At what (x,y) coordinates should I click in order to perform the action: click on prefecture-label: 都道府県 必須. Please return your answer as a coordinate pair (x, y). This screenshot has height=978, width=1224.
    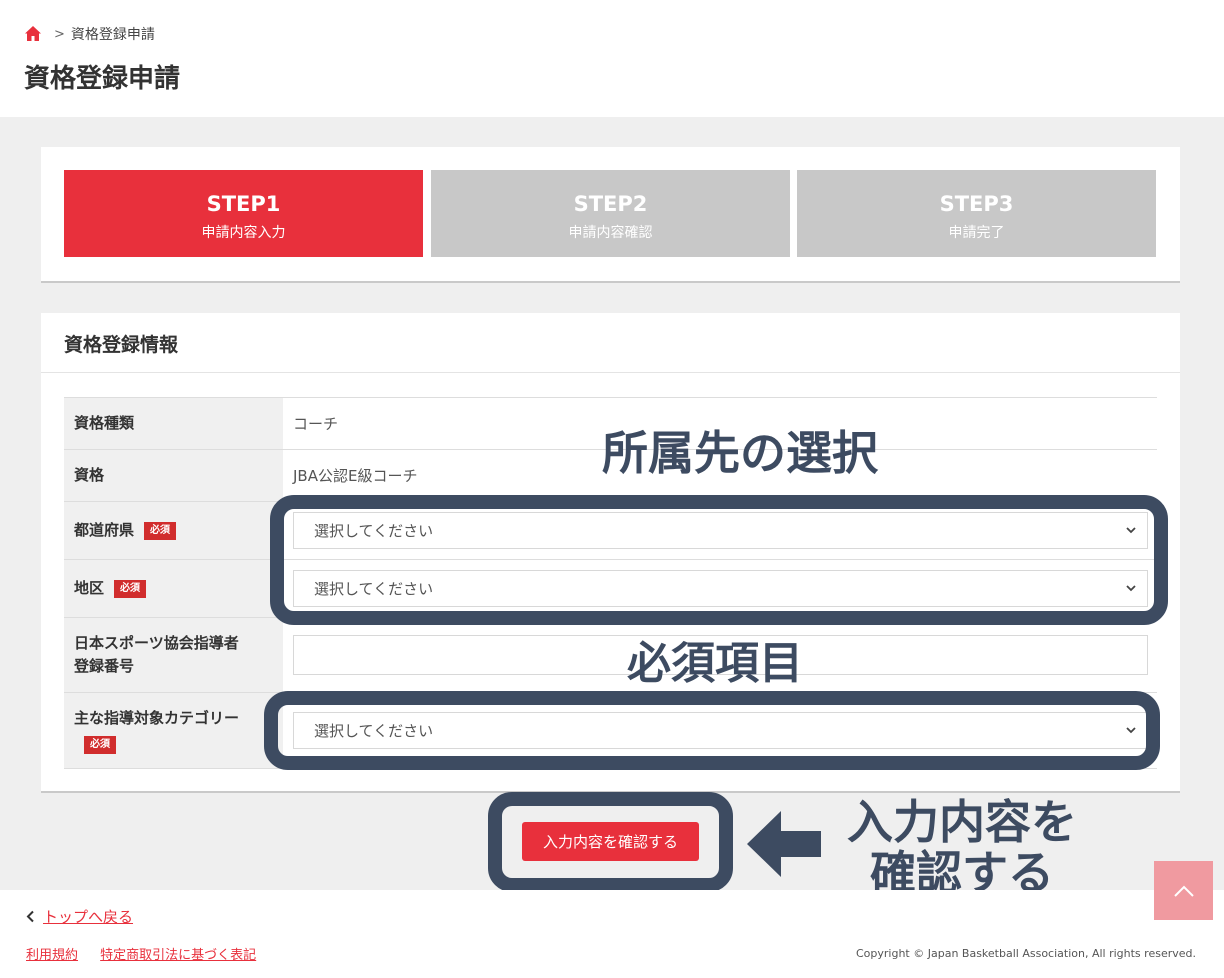
    Looking at the image, I should click on (173, 530).